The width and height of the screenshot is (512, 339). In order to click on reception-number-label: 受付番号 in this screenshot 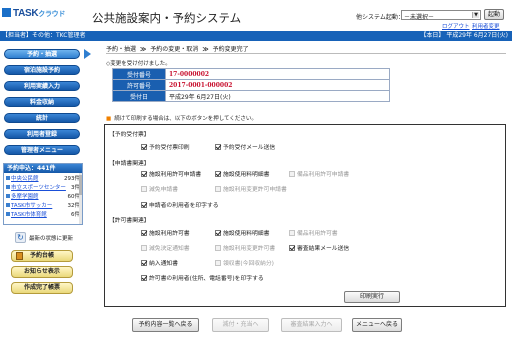, I will do `click(139, 74)`.